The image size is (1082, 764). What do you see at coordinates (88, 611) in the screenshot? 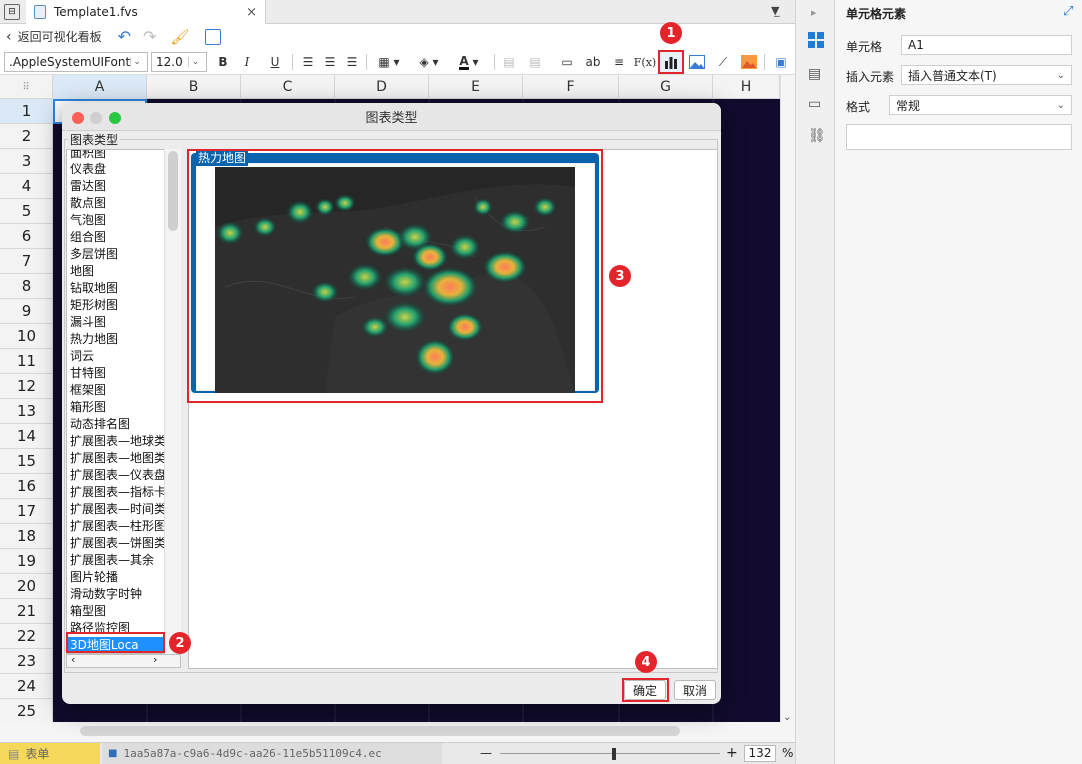
I see `list-item: 箱型图` at bounding box center [88, 611].